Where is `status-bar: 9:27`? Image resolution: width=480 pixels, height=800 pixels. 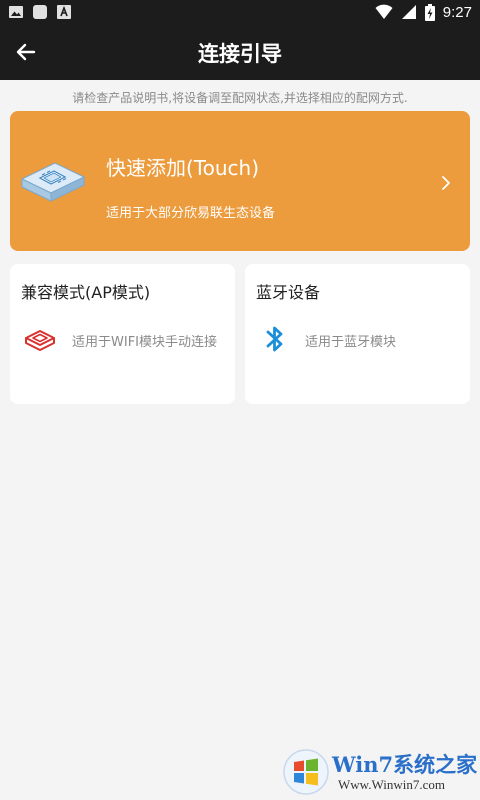
status-bar: 9:27 is located at coordinates (240, 12).